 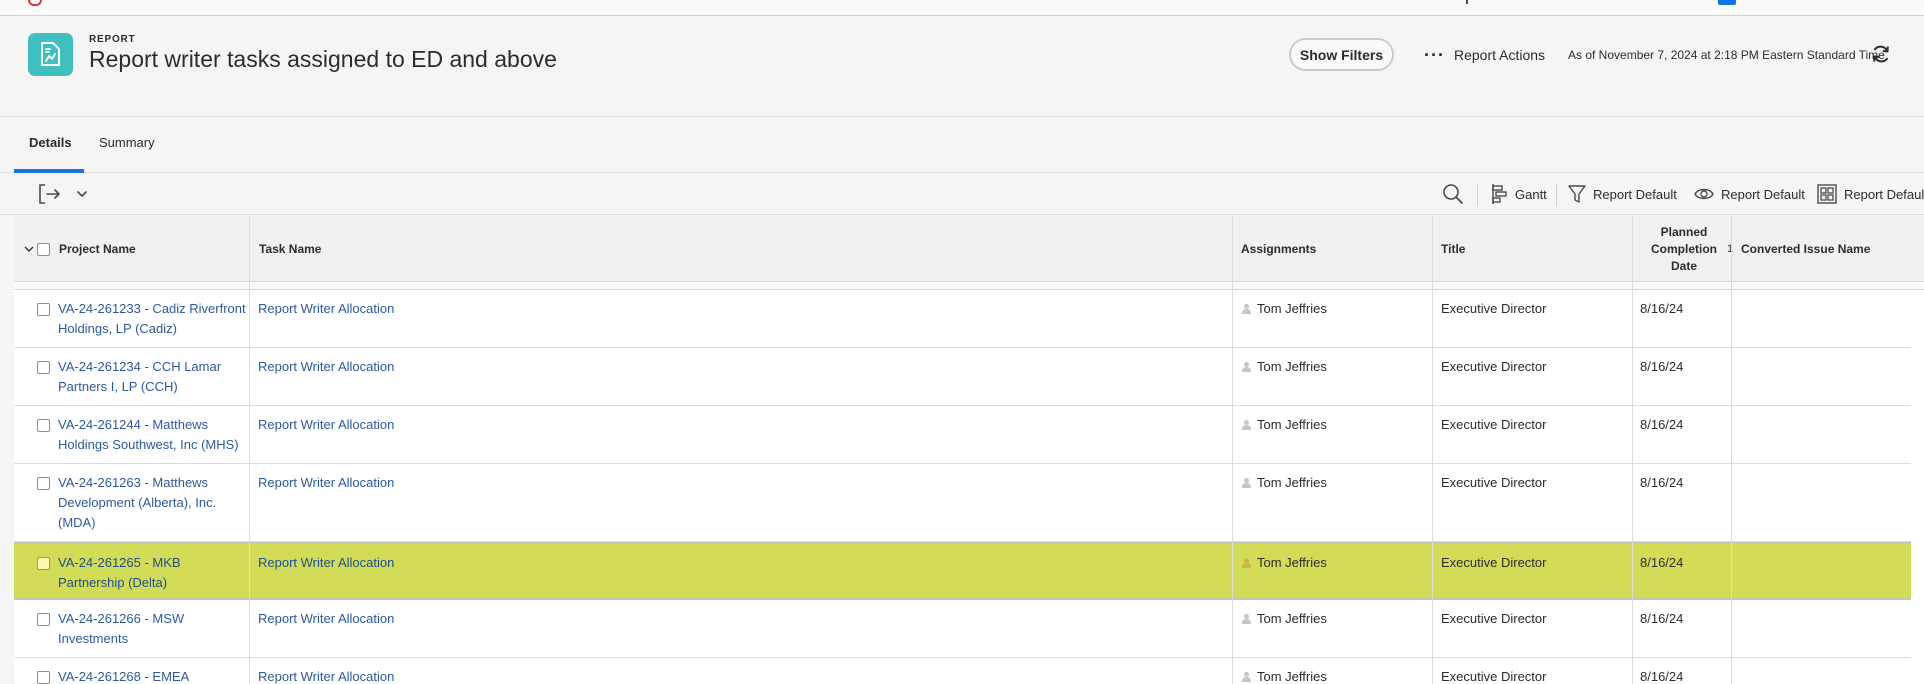 What do you see at coordinates (140, 366) in the screenshot?
I see `project-name-line: VA-24-261234 - CCH Lamar` at bounding box center [140, 366].